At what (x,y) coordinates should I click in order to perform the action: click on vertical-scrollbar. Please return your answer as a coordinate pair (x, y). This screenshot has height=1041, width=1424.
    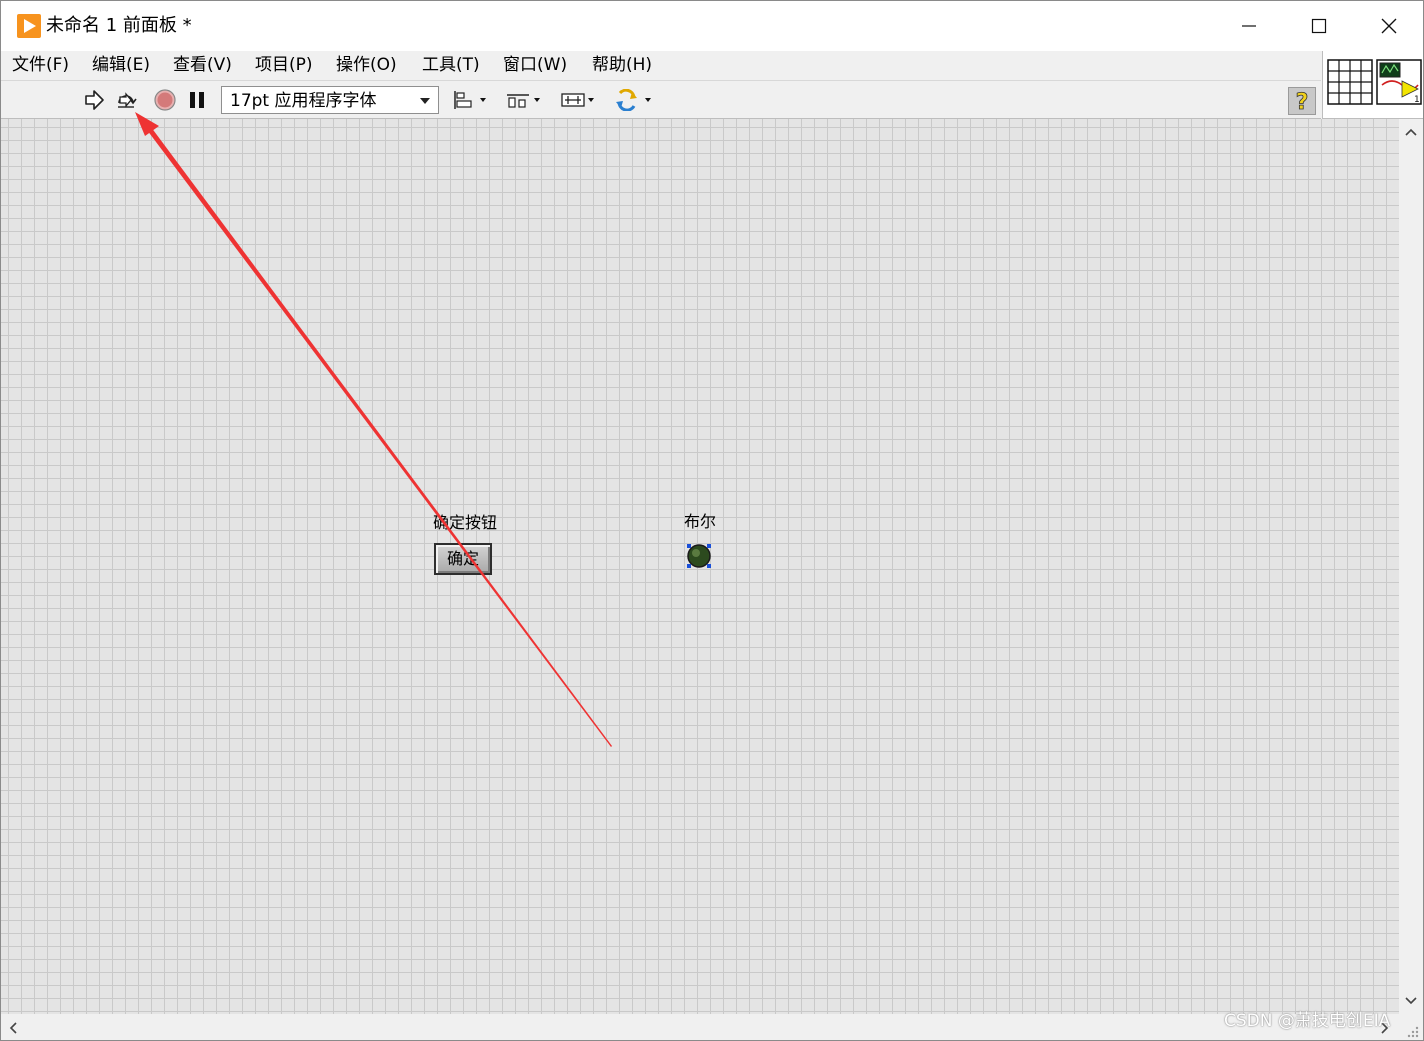
    Looking at the image, I should click on (1411, 566).